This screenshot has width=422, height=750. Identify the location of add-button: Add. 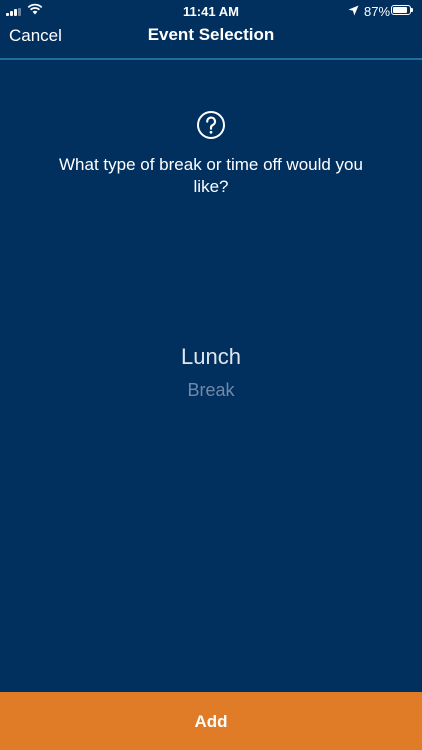
(211, 721).